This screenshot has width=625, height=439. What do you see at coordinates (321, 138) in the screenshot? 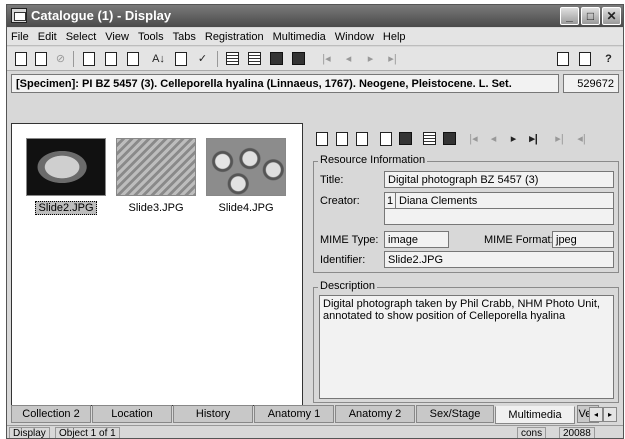
I see `add-multimedia-icon` at bounding box center [321, 138].